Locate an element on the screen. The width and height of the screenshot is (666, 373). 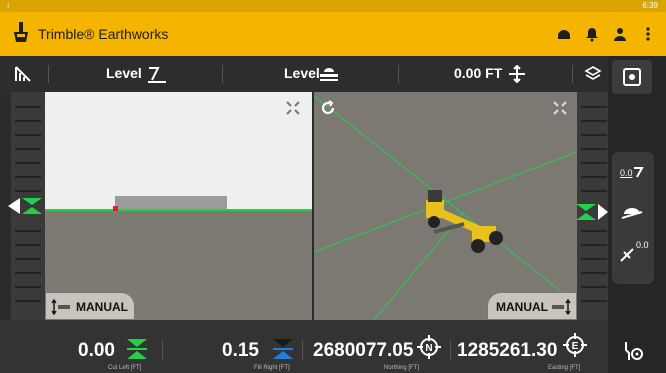
shovel-logo-icon is located at coordinates (21, 32).